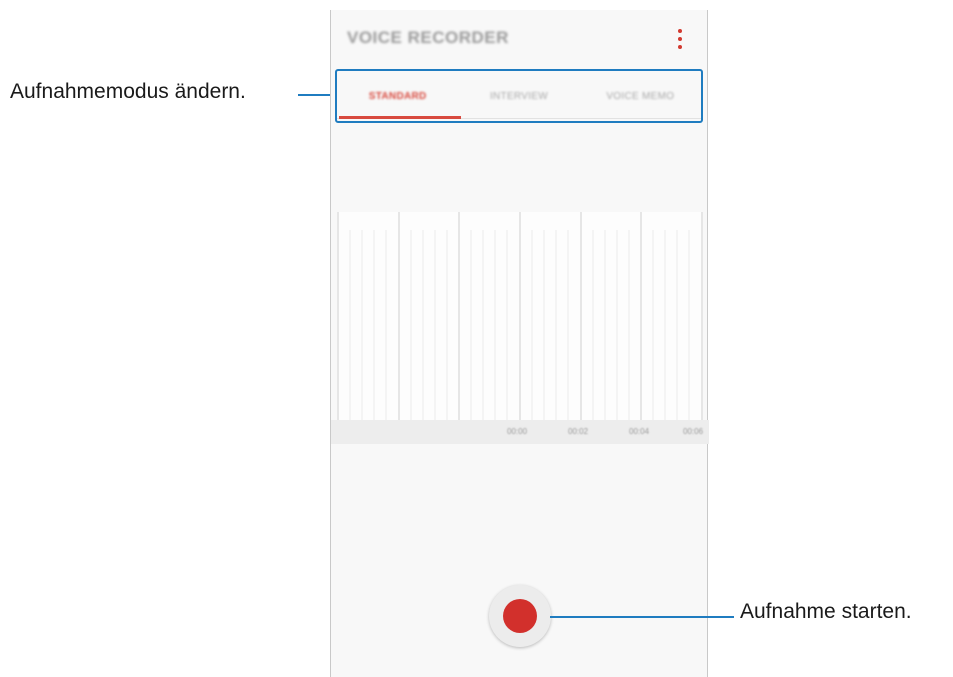 This screenshot has width=953, height=677. What do you see at coordinates (640, 96) in the screenshot?
I see `tab-voice-memo: VOICE MEMO` at bounding box center [640, 96].